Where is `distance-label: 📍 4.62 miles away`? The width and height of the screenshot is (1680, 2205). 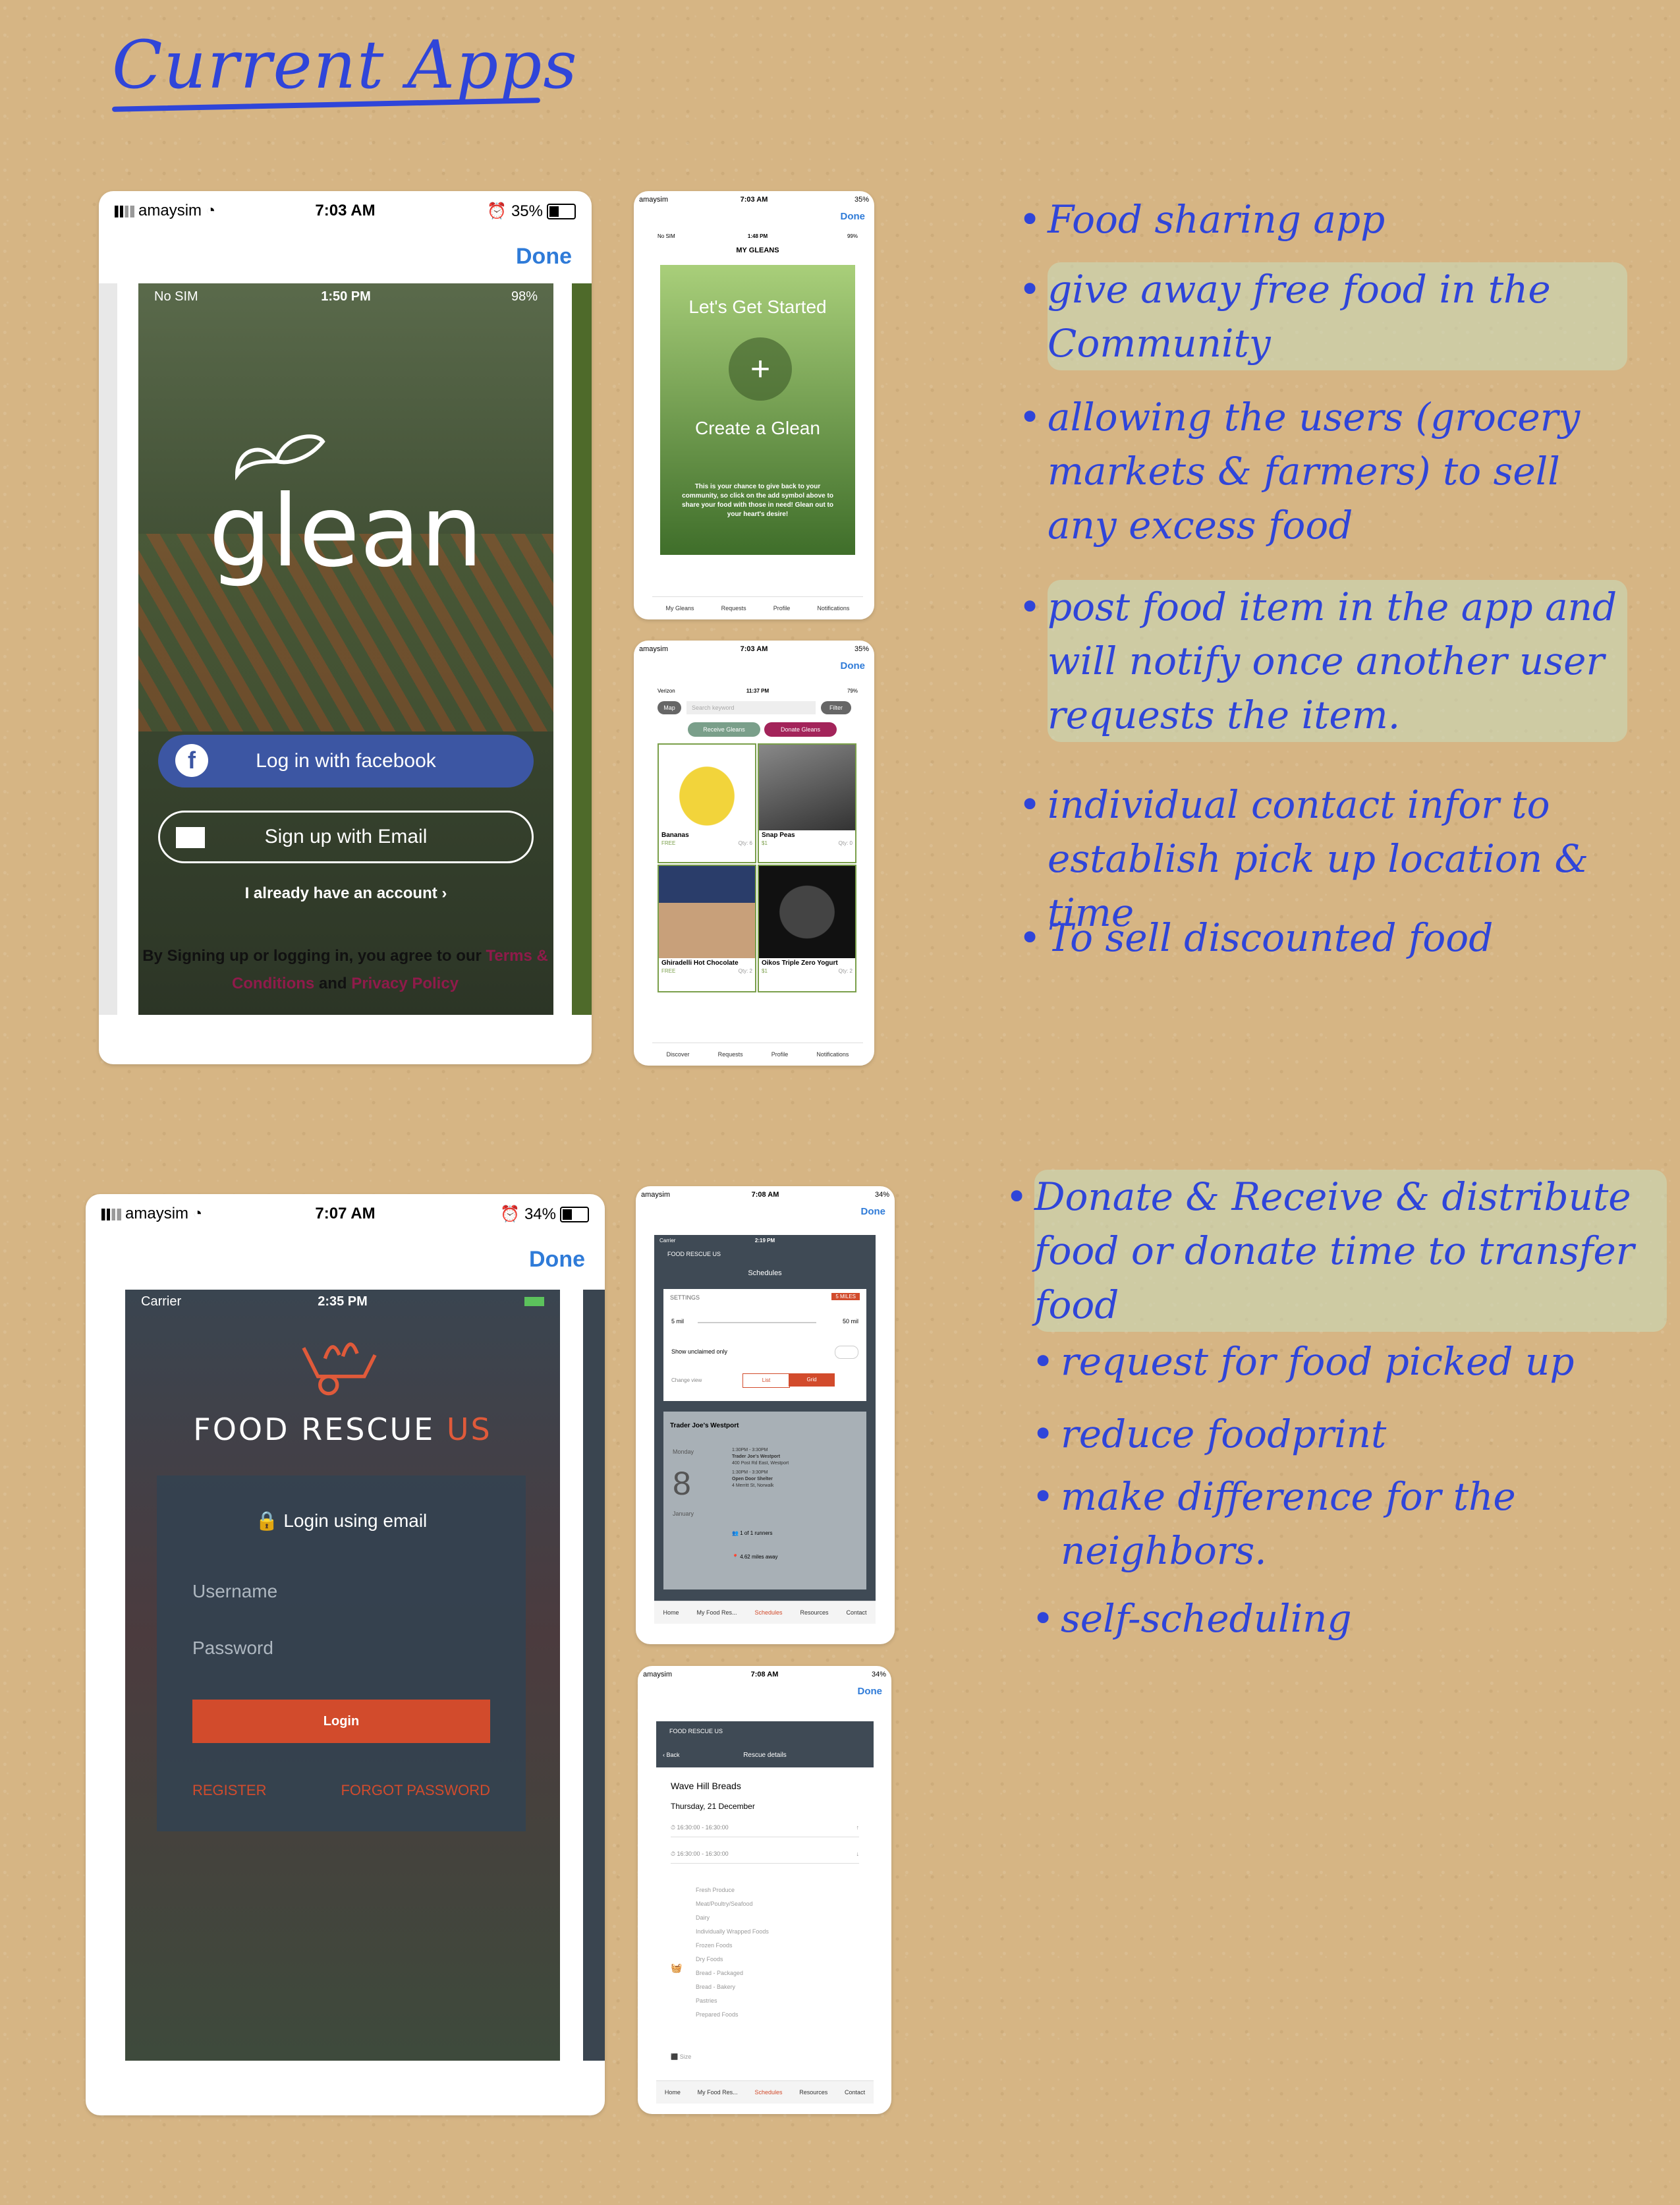 distance-label: 📍 4.62 miles away is located at coordinates (755, 1557).